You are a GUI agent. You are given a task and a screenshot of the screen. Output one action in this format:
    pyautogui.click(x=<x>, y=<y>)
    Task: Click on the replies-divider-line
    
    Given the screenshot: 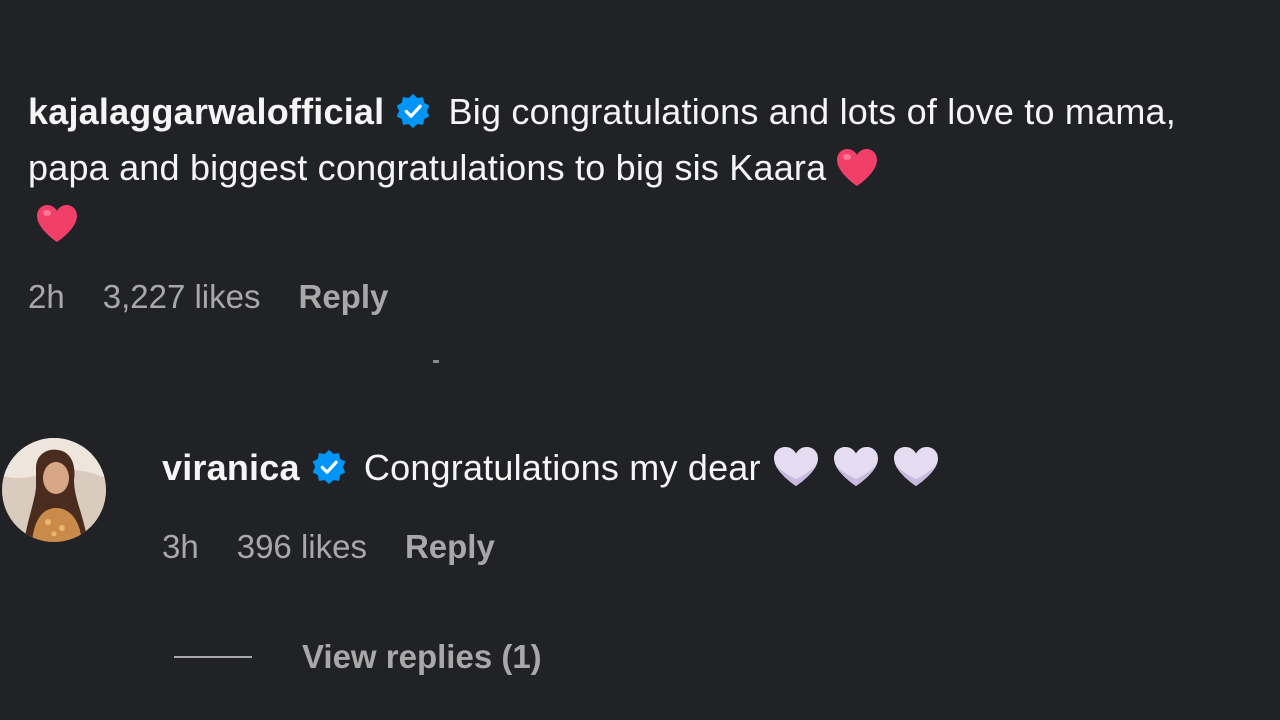 What is the action you would take?
    pyautogui.click(x=213, y=657)
    